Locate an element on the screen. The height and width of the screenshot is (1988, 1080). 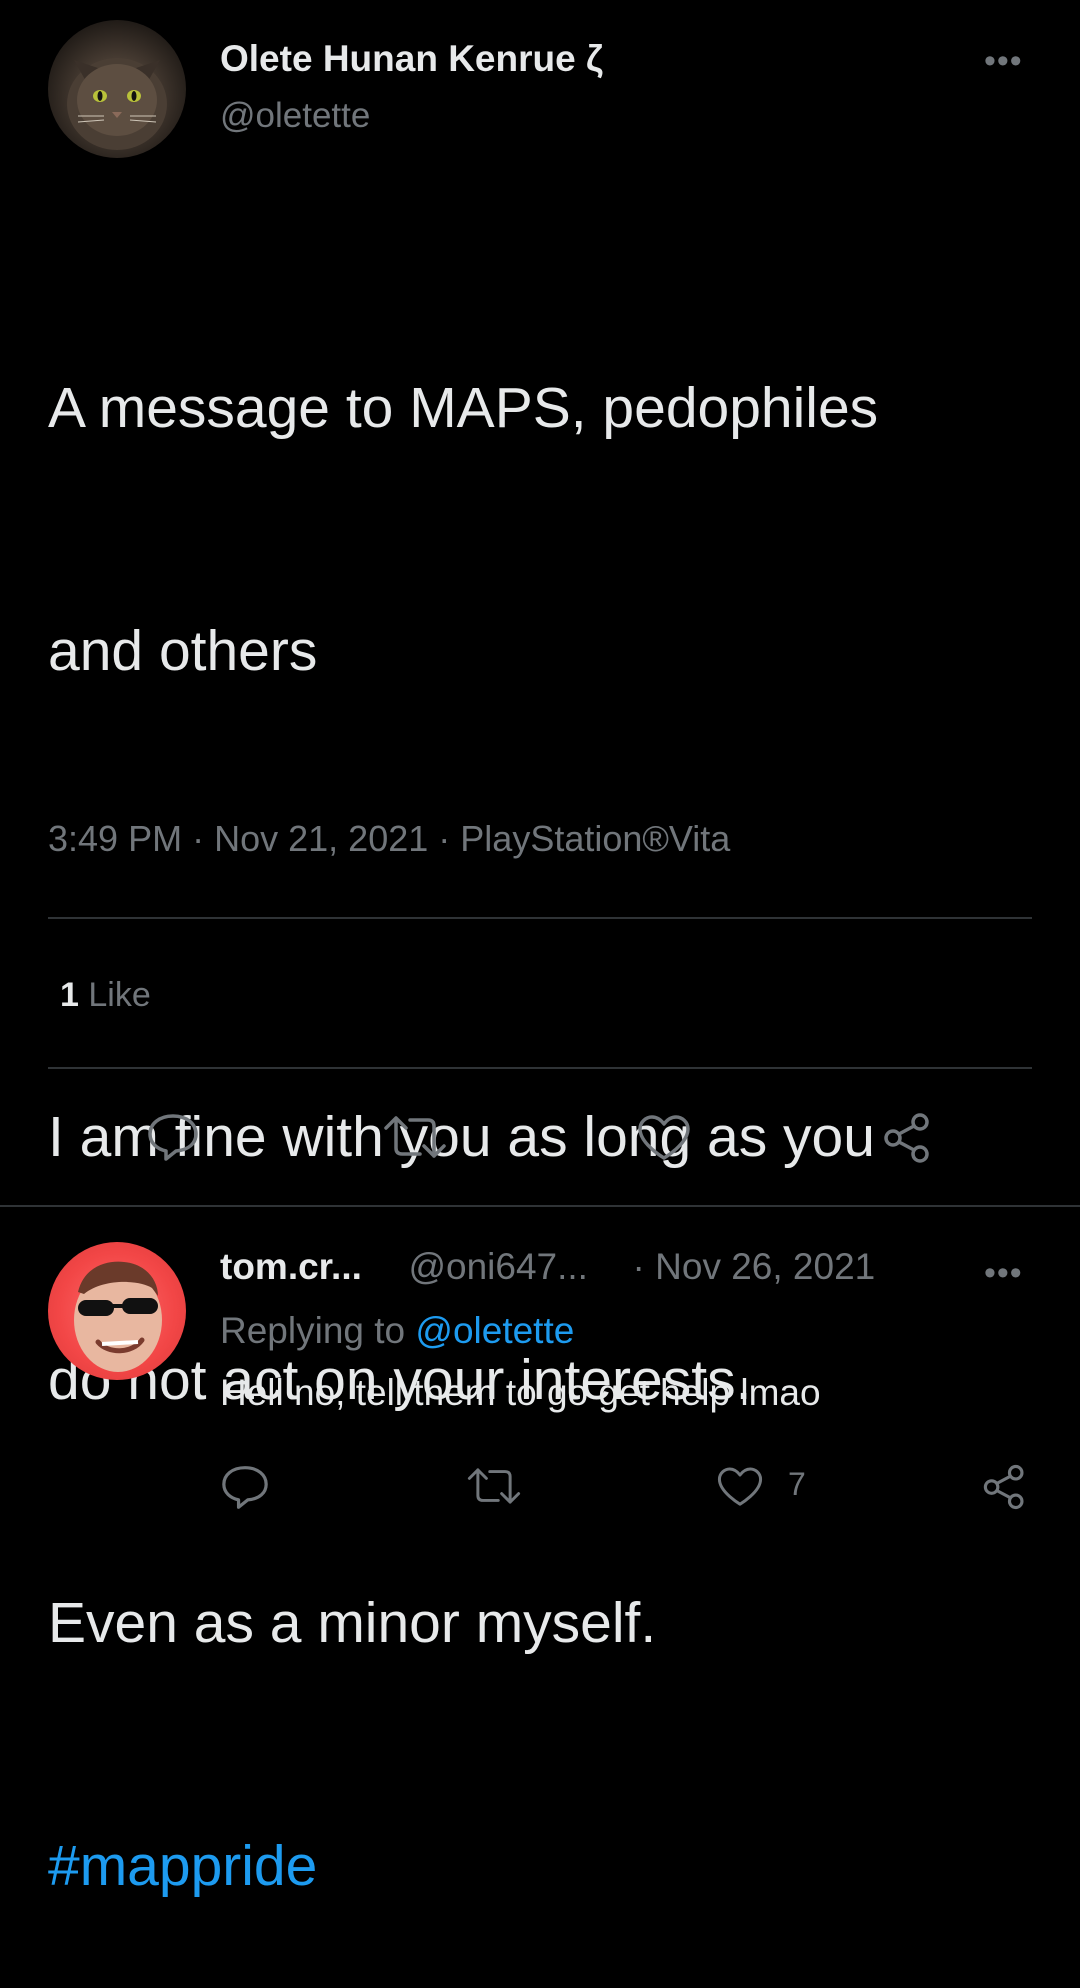
reply-button is located at coordinates (173, 1137).